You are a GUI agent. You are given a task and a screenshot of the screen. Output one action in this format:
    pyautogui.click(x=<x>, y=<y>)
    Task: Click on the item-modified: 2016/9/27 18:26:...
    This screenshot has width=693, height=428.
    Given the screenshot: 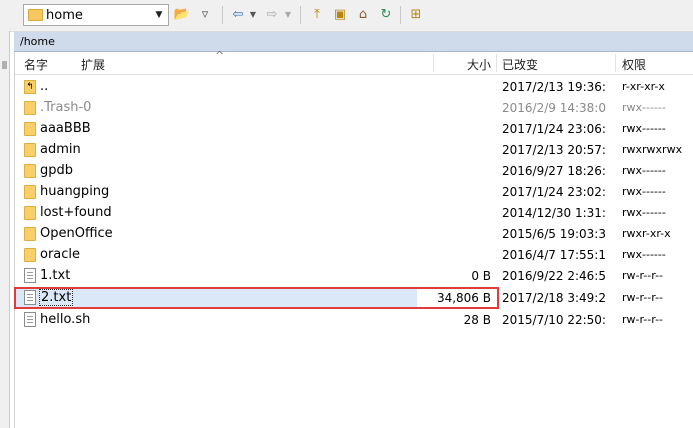 What is the action you would take?
    pyautogui.click(x=554, y=171)
    